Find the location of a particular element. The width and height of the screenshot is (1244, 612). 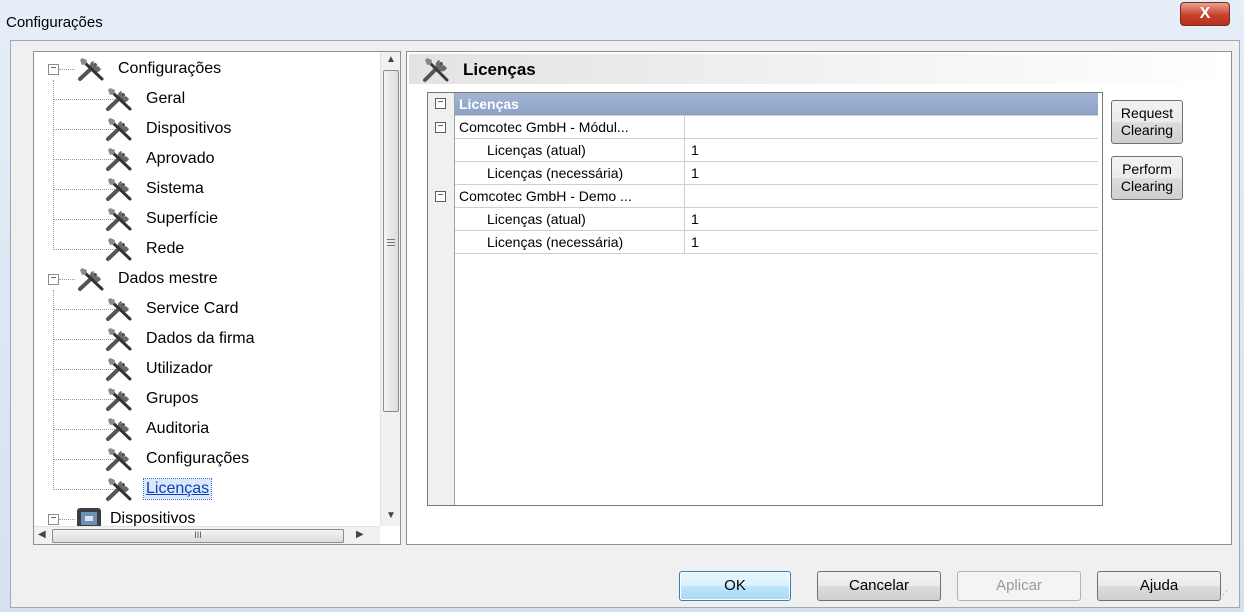

tree-item: Superfície is located at coordinates (162, 219).